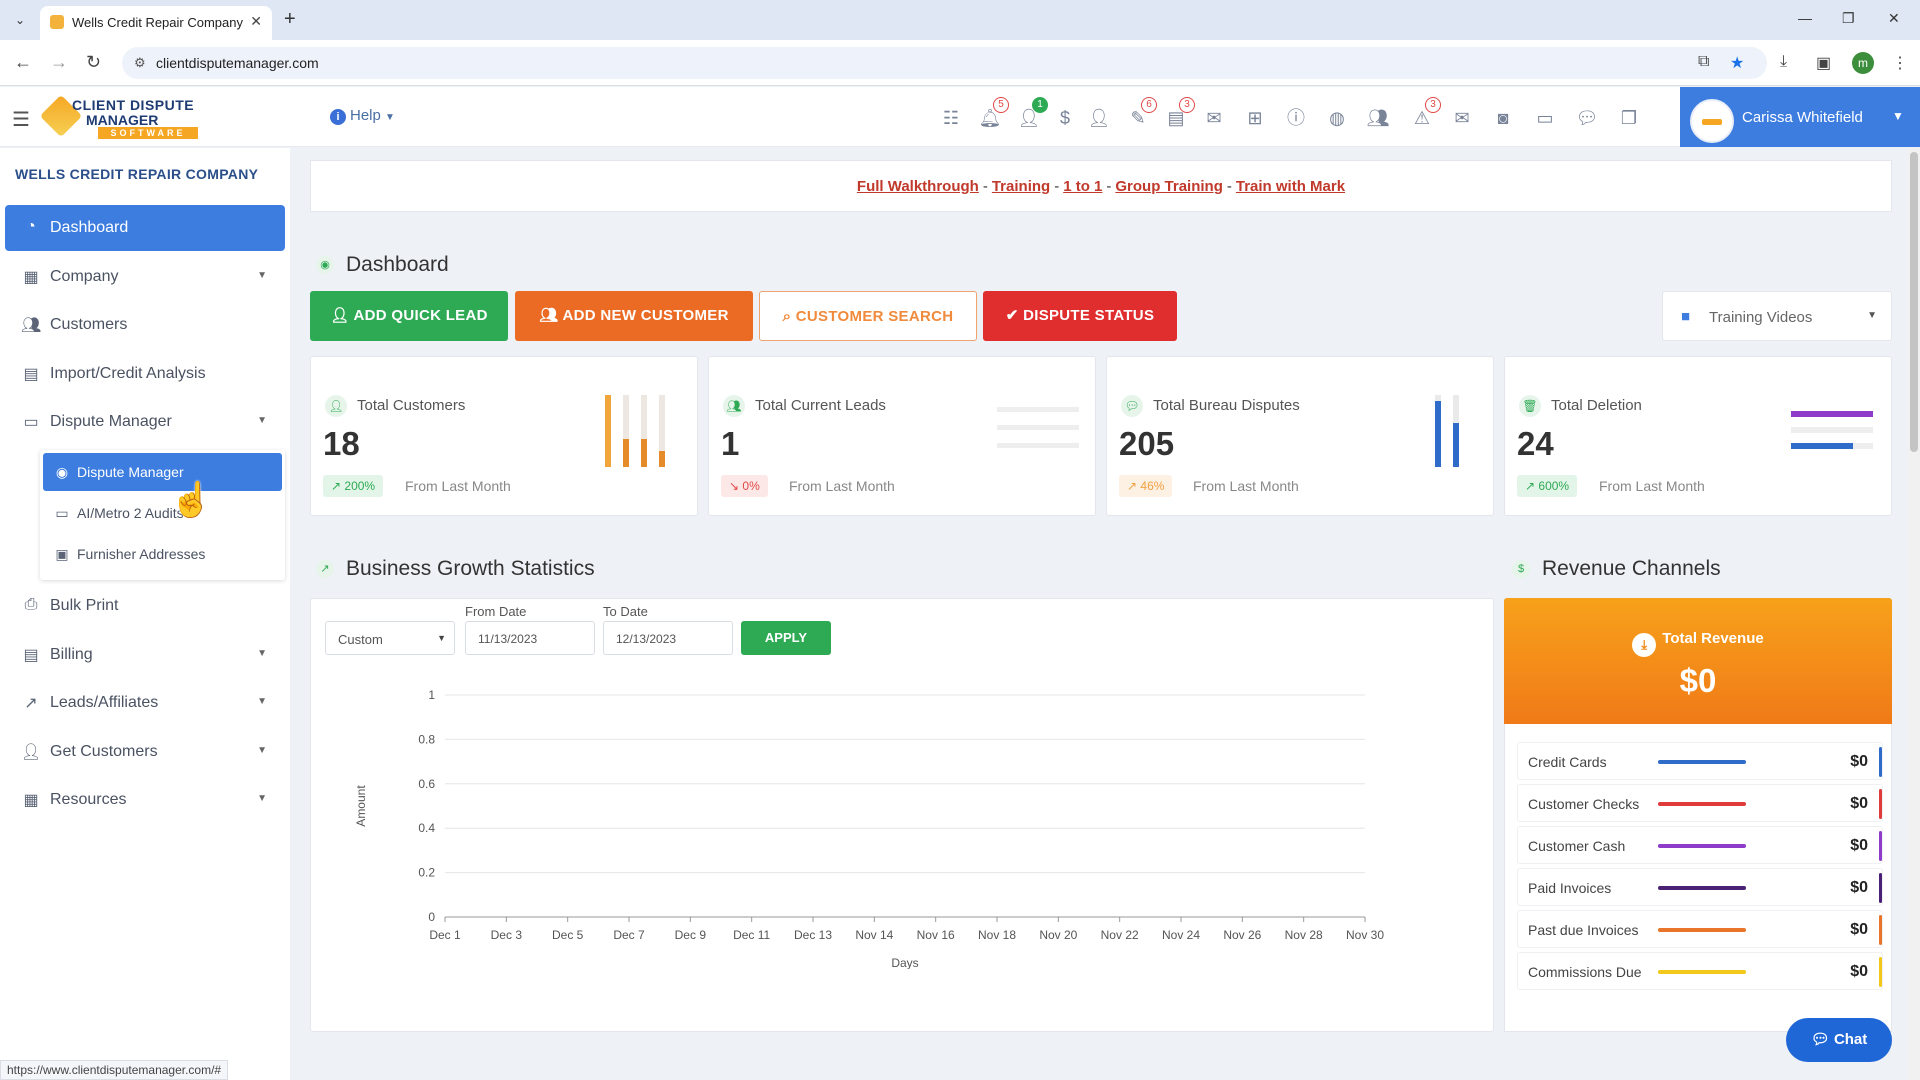 The height and width of the screenshot is (1080, 1920). I want to click on chat-button: 💬︎ Chat, so click(1839, 1040).